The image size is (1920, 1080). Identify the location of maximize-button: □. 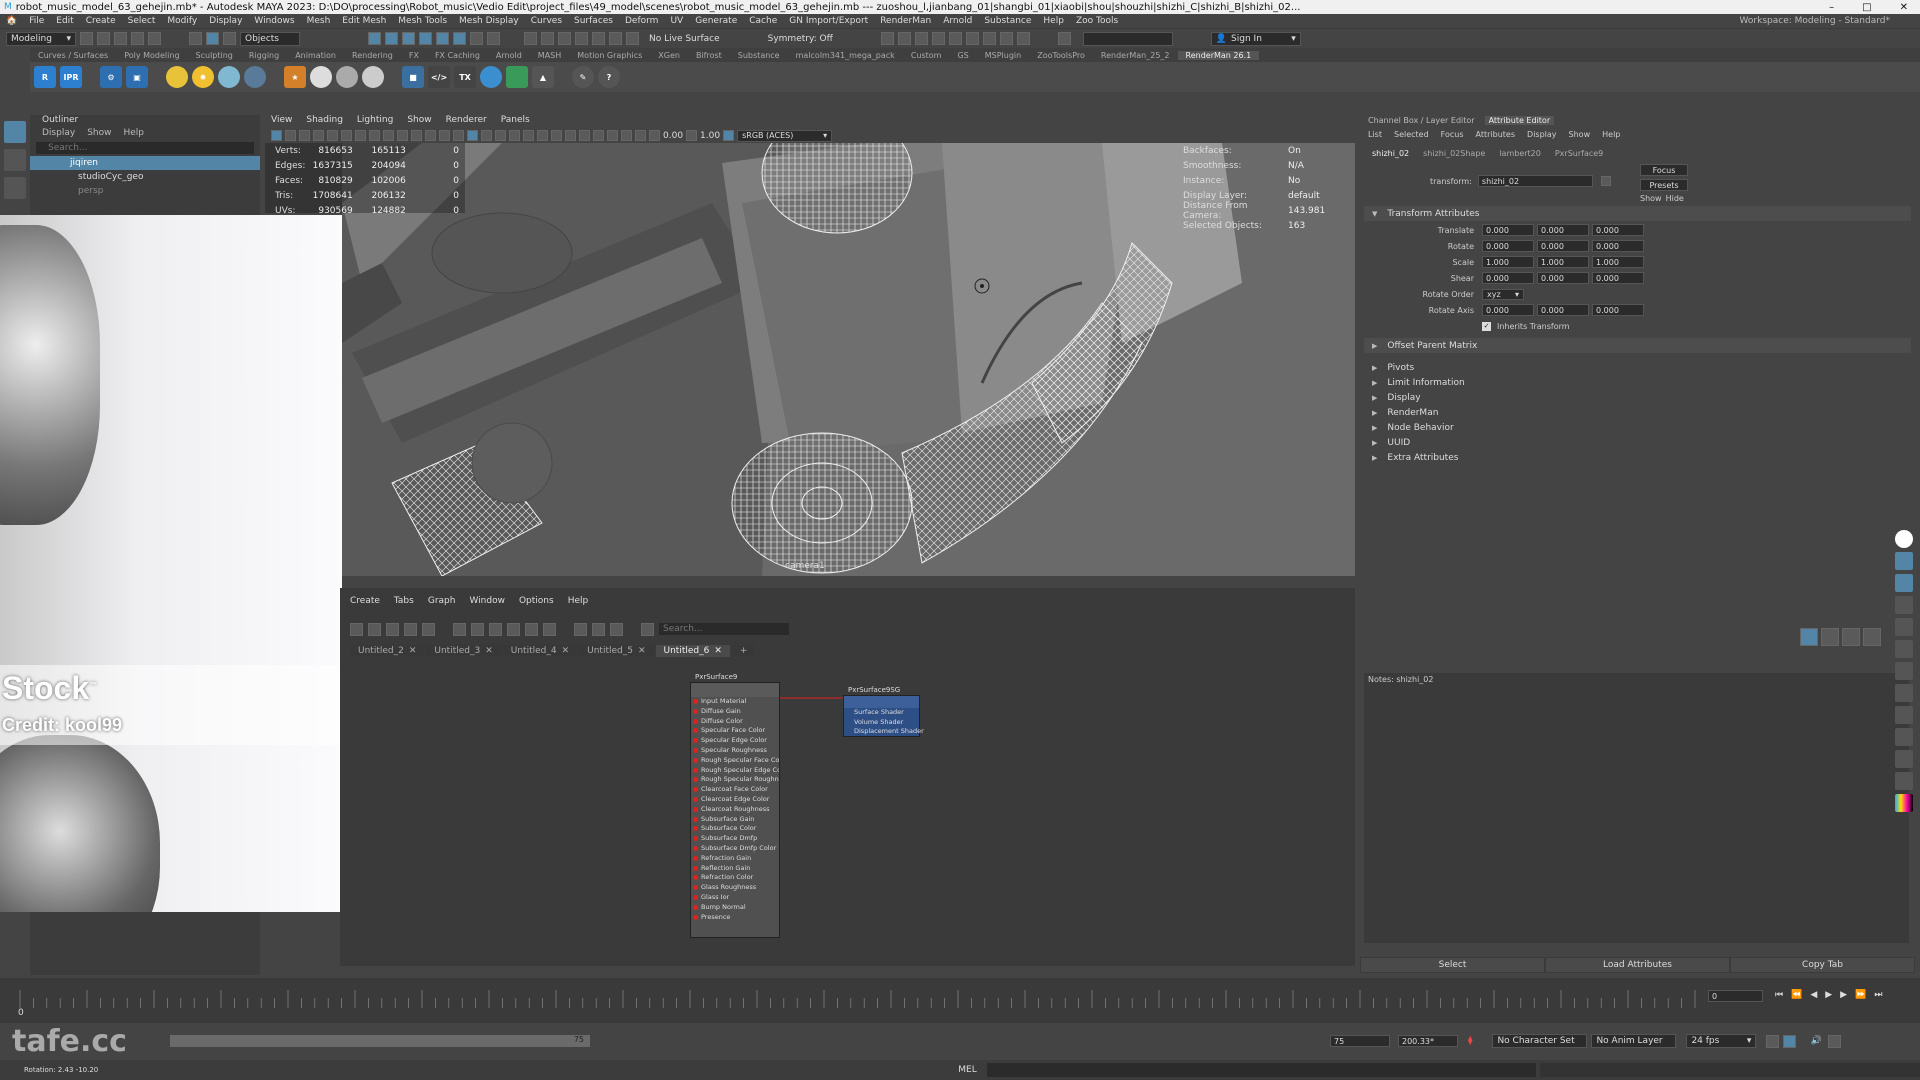
(1866, 7).